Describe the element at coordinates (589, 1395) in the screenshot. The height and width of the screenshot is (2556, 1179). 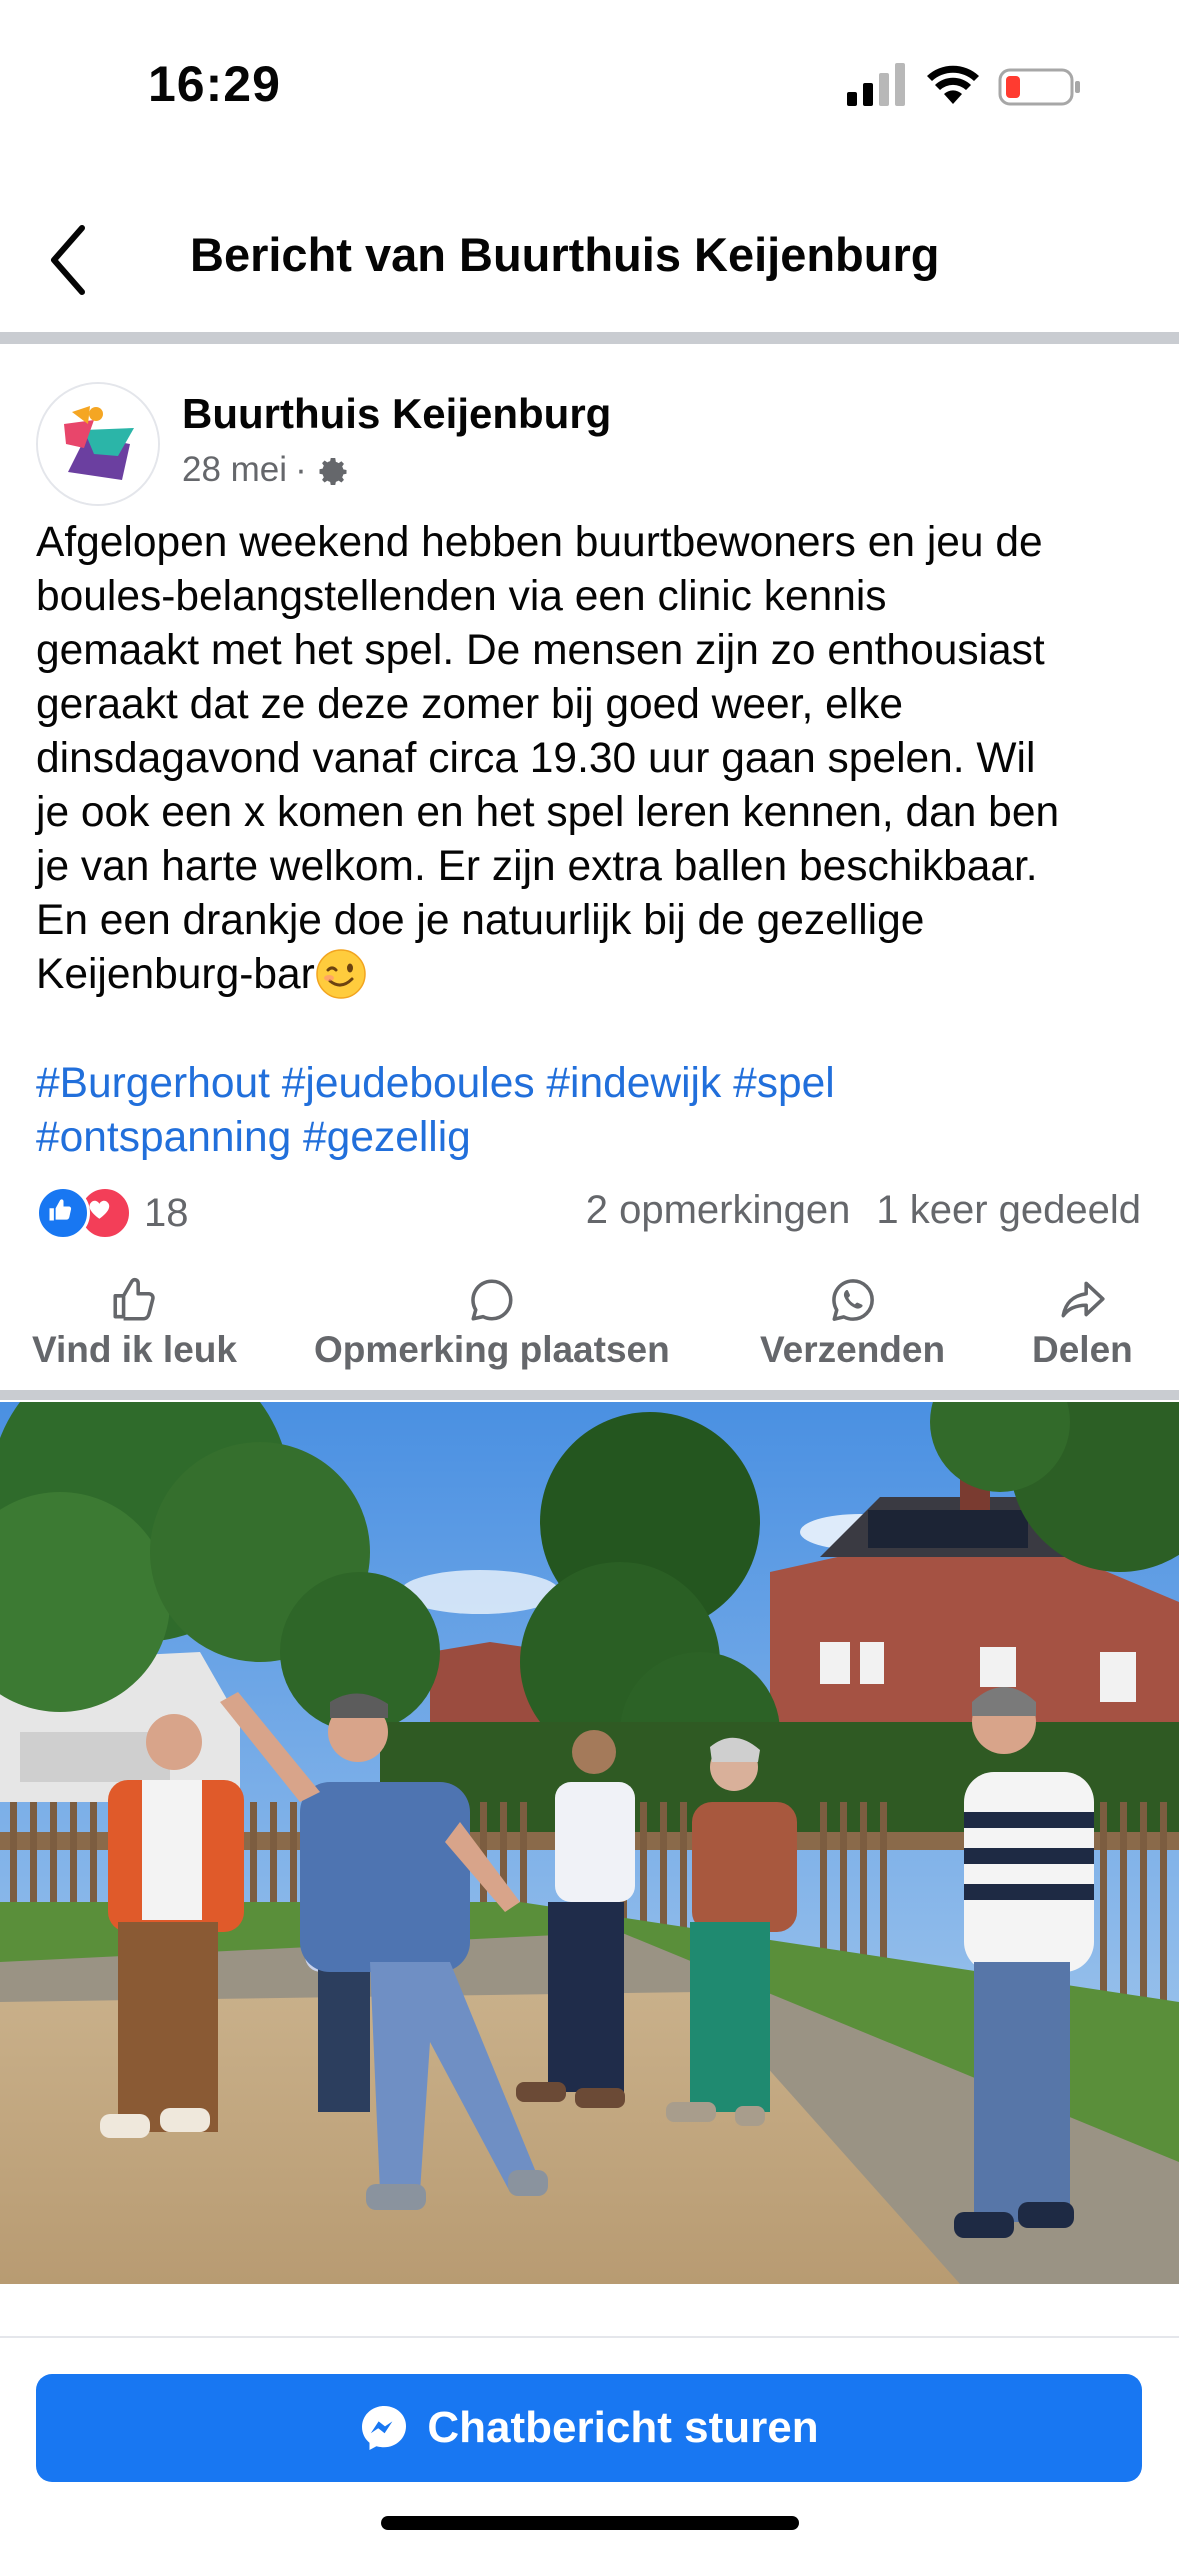
I see `actions-divider` at that location.